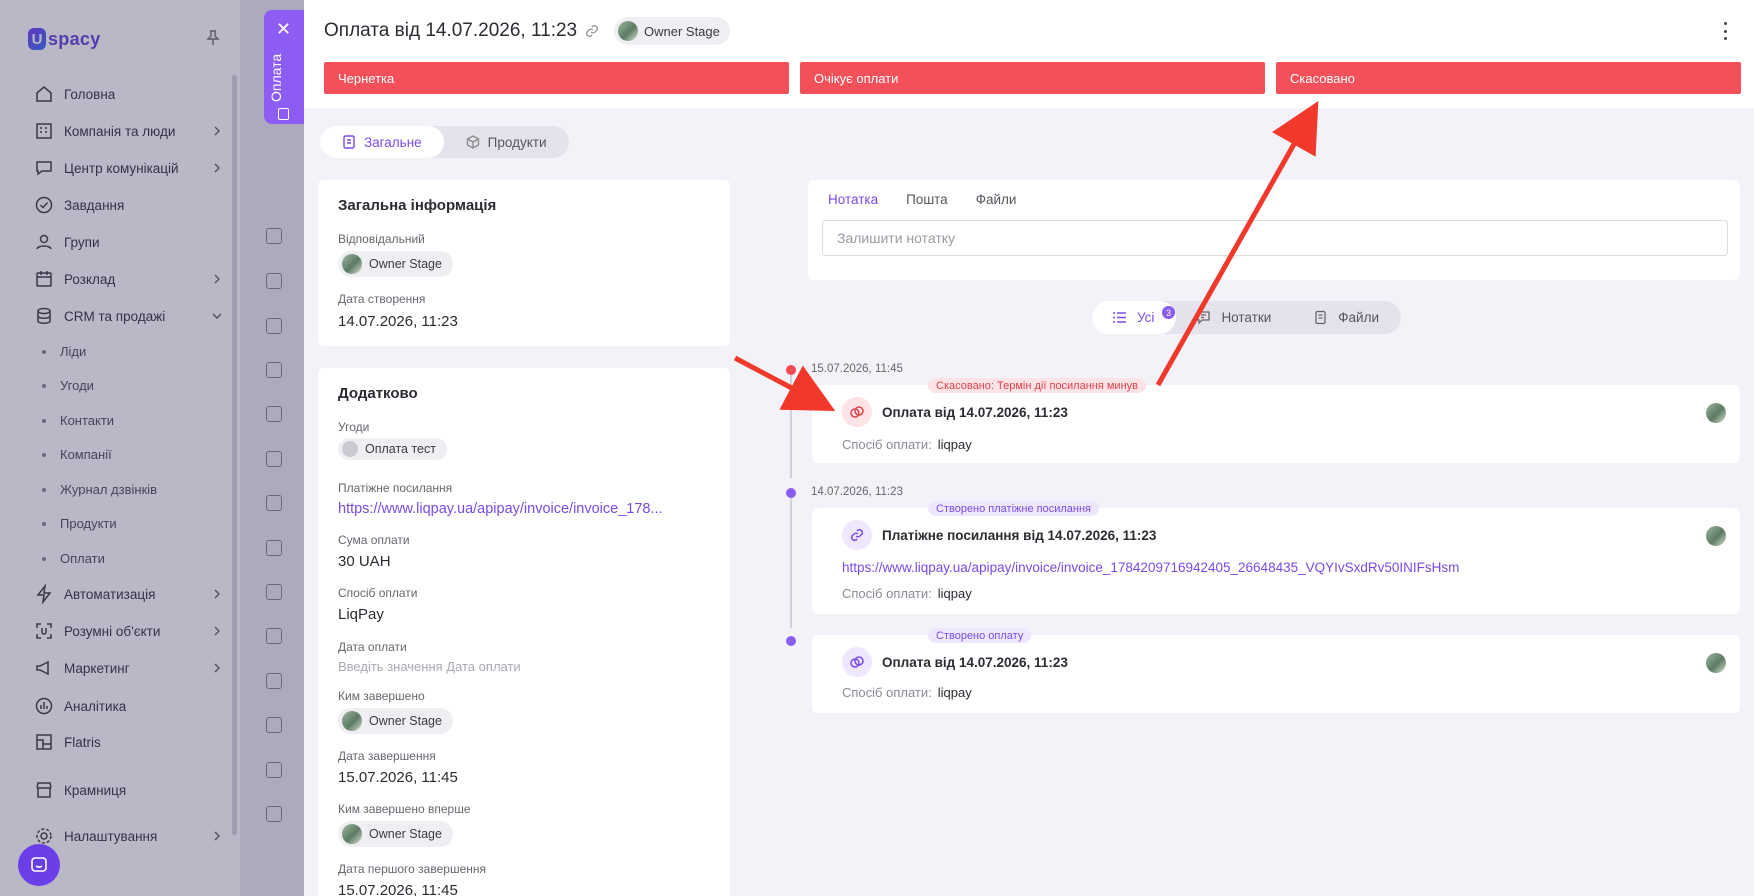  I want to click on owner-pill: Owner Stage, so click(672, 31).